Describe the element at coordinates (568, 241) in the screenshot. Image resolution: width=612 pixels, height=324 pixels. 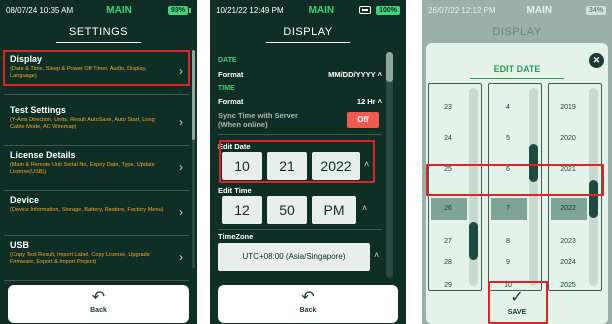
I see `picker-value: 2023` at that location.